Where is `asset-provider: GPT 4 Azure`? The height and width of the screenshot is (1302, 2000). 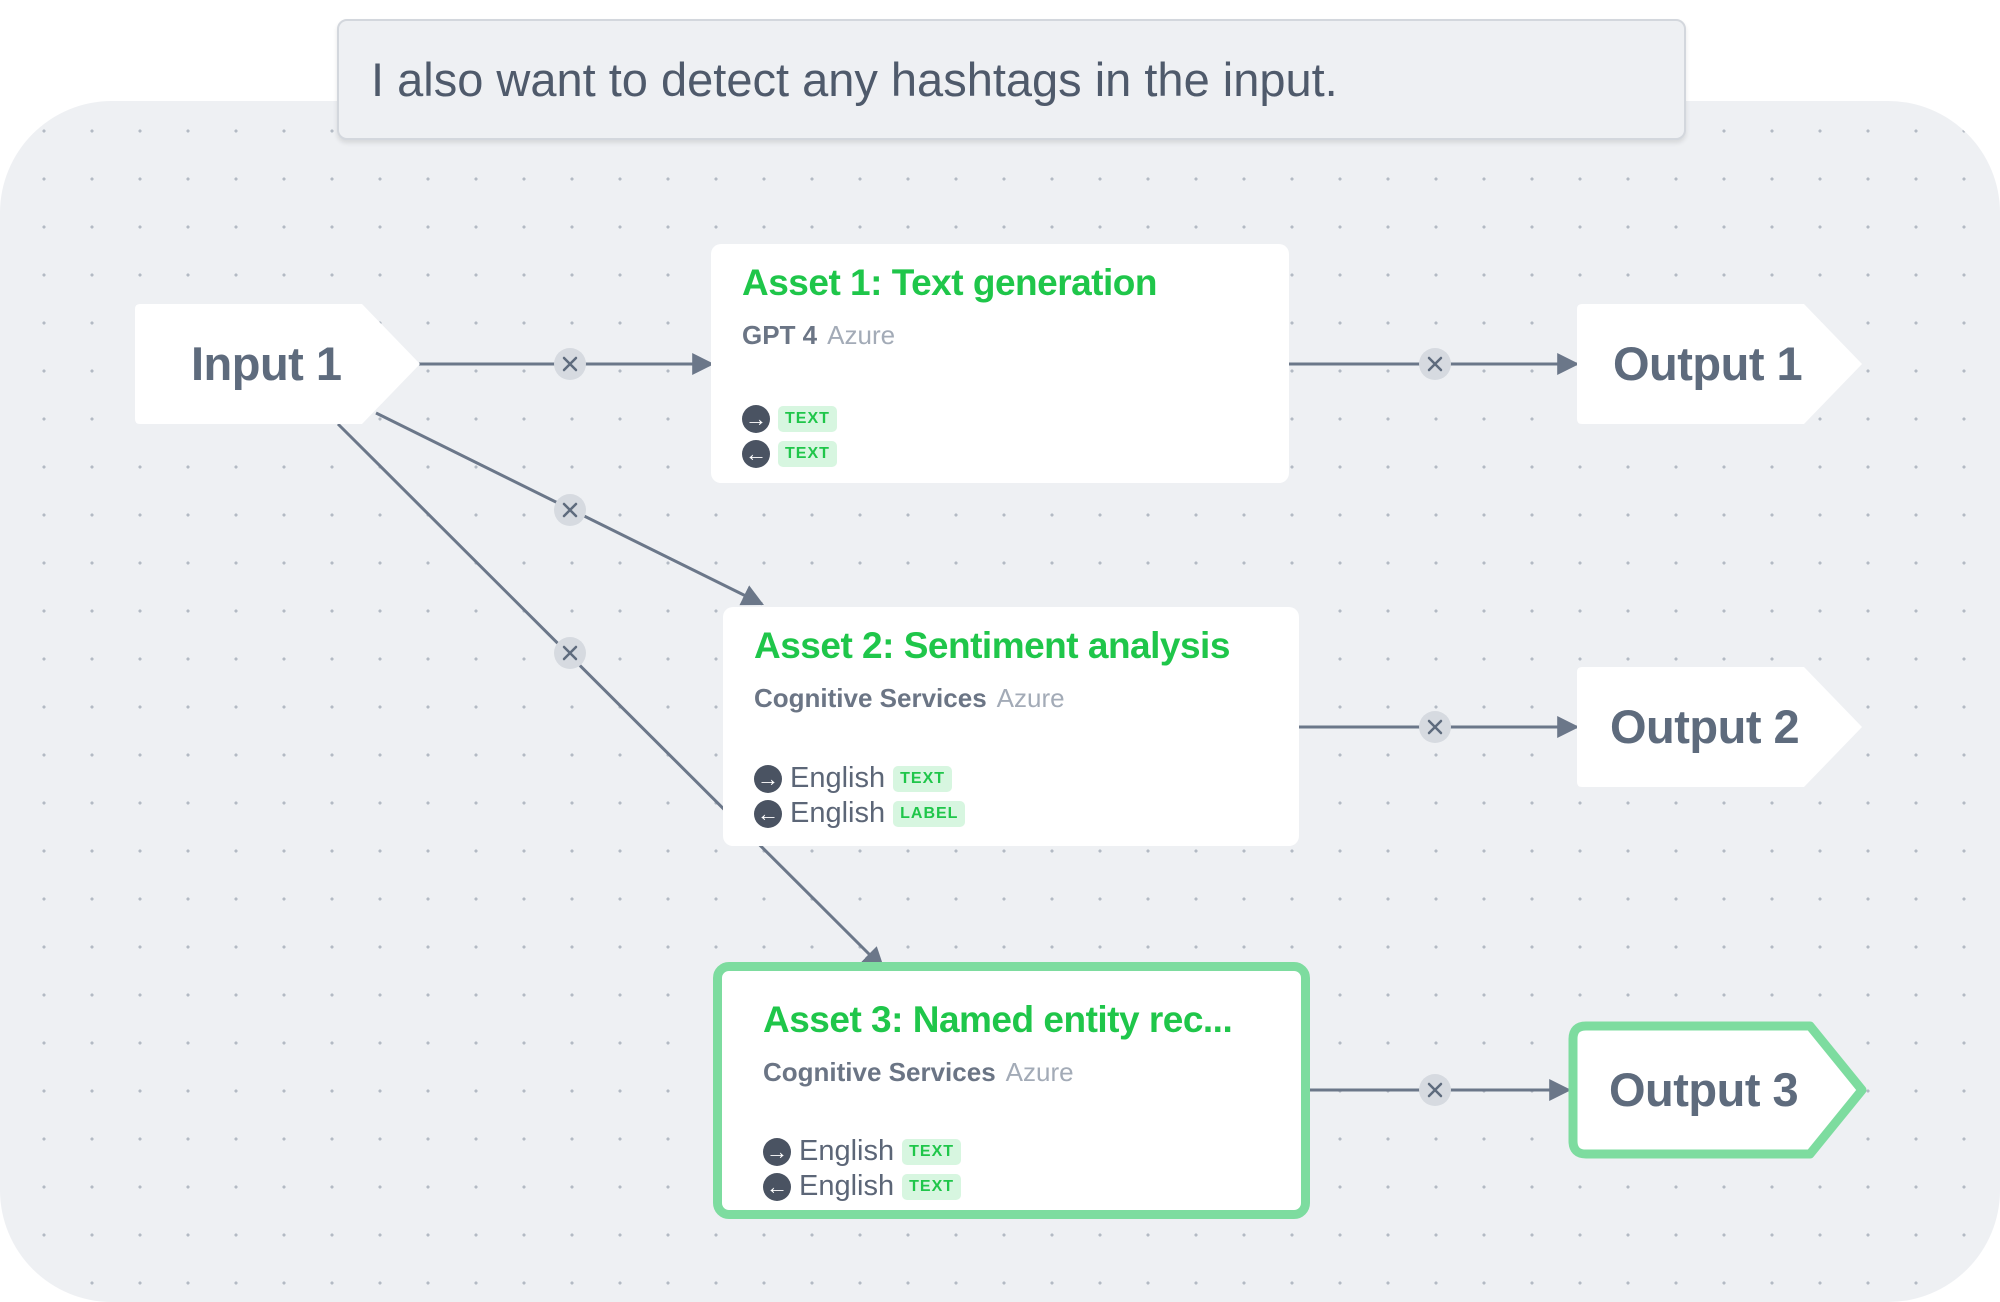 asset-provider: GPT 4 Azure is located at coordinates (818, 335).